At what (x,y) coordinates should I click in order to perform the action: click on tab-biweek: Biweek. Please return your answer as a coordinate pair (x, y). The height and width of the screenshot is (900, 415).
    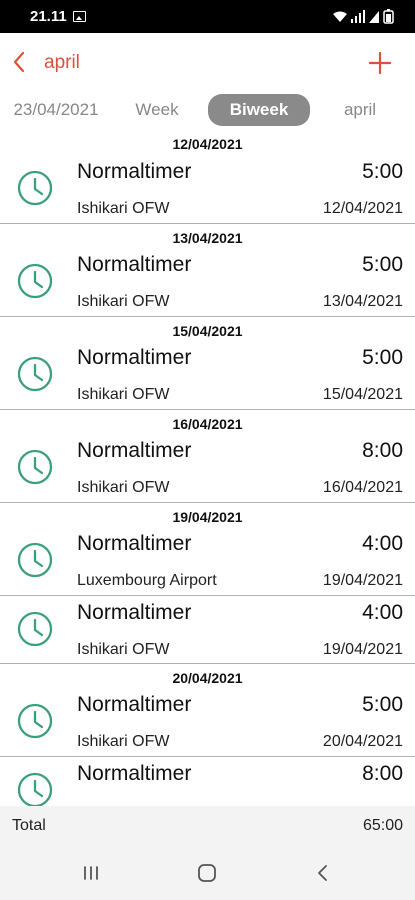
    Looking at the image, I should click on (259, 110).